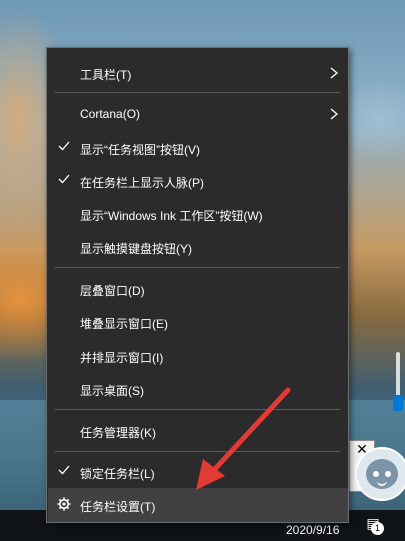 The width and height of the screenshot is (405, 541). Describe the element at coordinates (64, 504) in the screenshot. I see `gear-icon` at that location.